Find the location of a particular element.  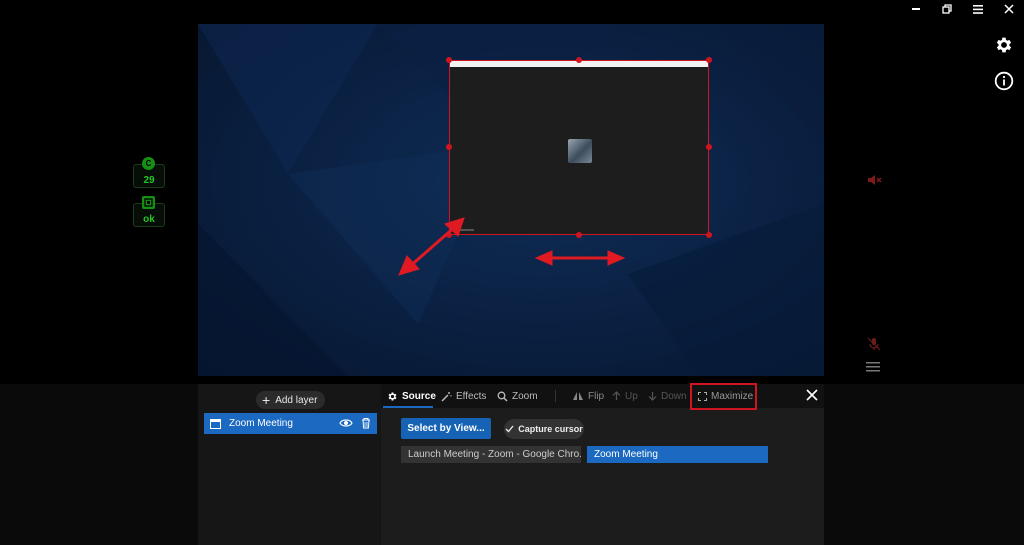

move-down-label: Down is located at coordinates (674, 396).